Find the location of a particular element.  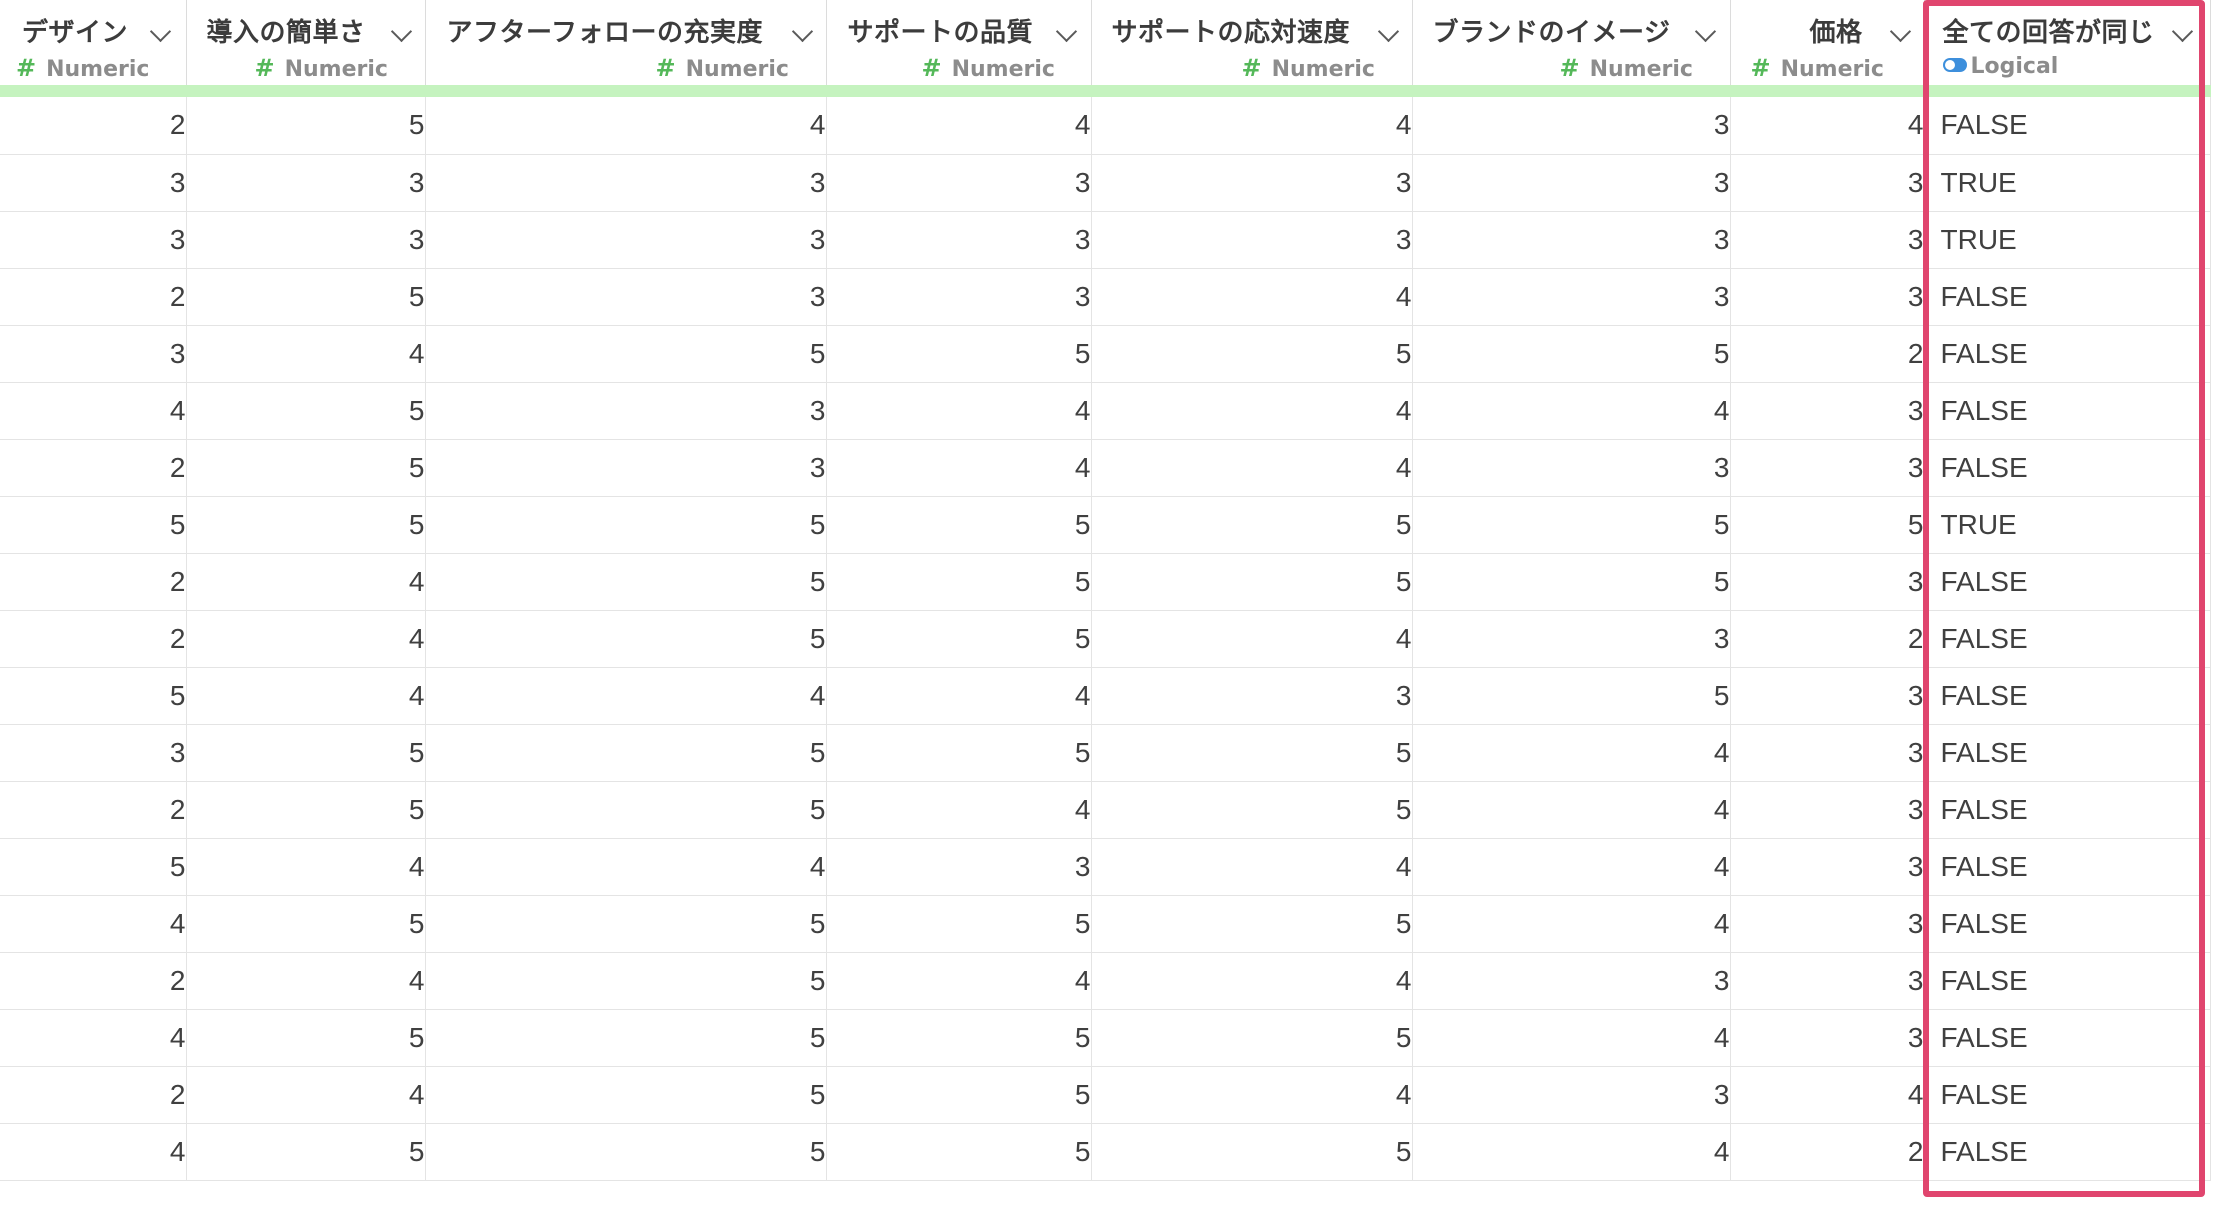

table-row: 2 5 3 4 4 3 3 FALSE is located at coordinates (1105, 468).